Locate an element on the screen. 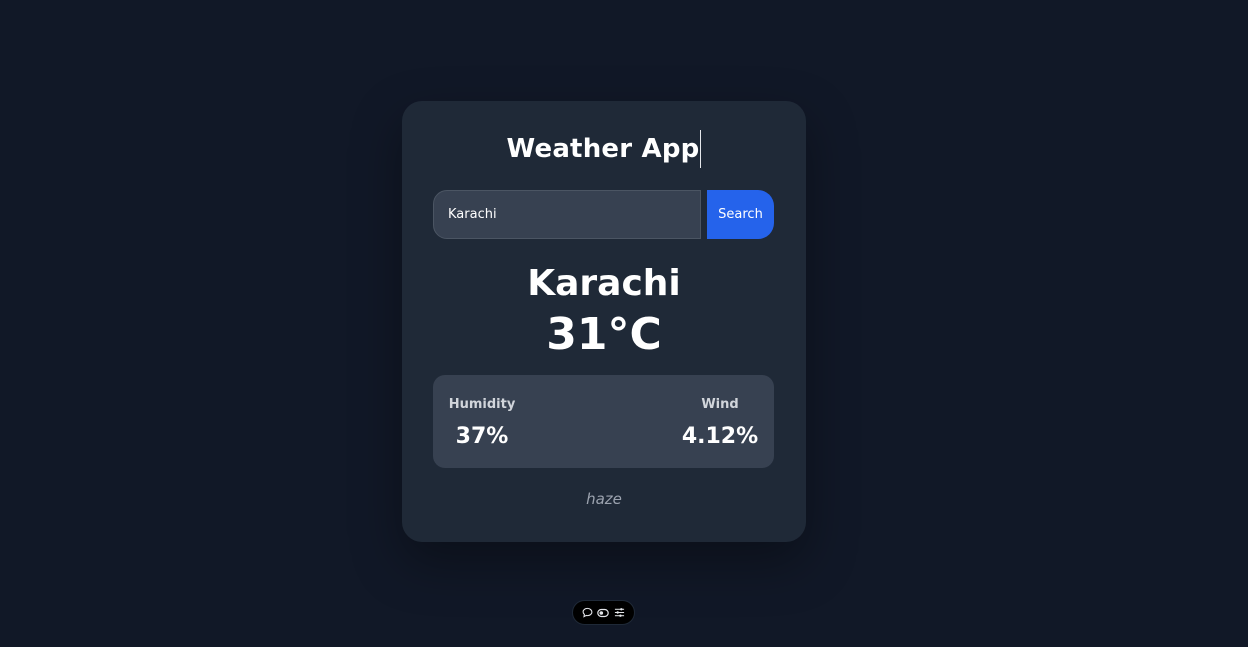  app-title: Weather App is located at coordinates (603, 149).